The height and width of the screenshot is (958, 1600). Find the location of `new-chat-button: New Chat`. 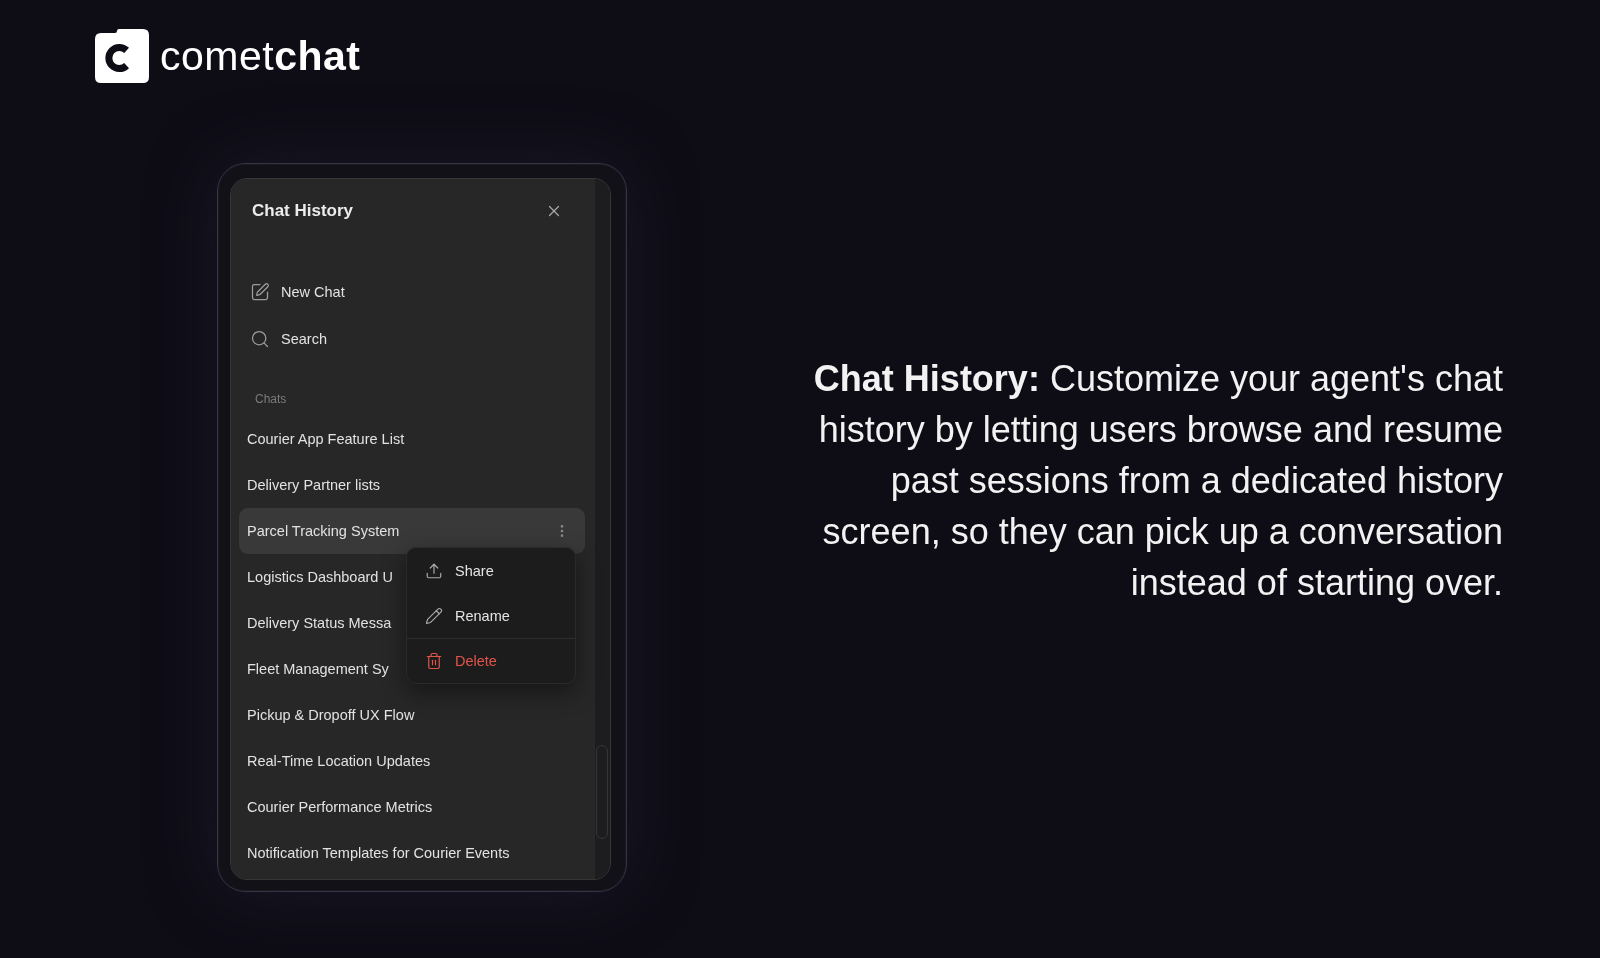

new-chat-button: New Chat is located at coordinates (297, 292).